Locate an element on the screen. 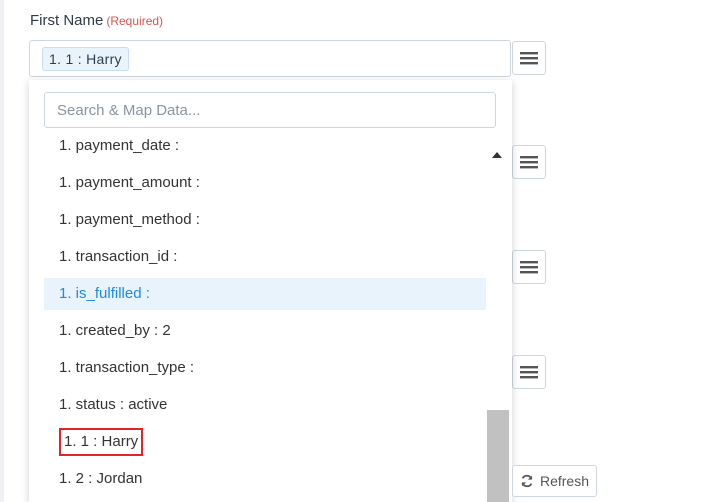  list-item: 1. 2 : Jordan is located at coordinates (265, 479).